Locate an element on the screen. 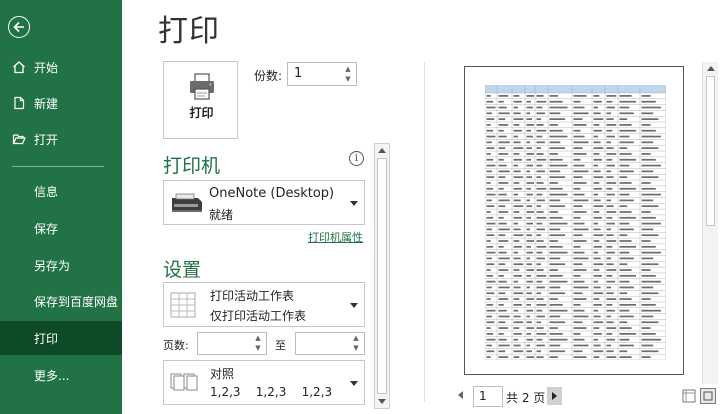 The image size is (720, 414). previous-page-icon is located at coordinates (460, 395).